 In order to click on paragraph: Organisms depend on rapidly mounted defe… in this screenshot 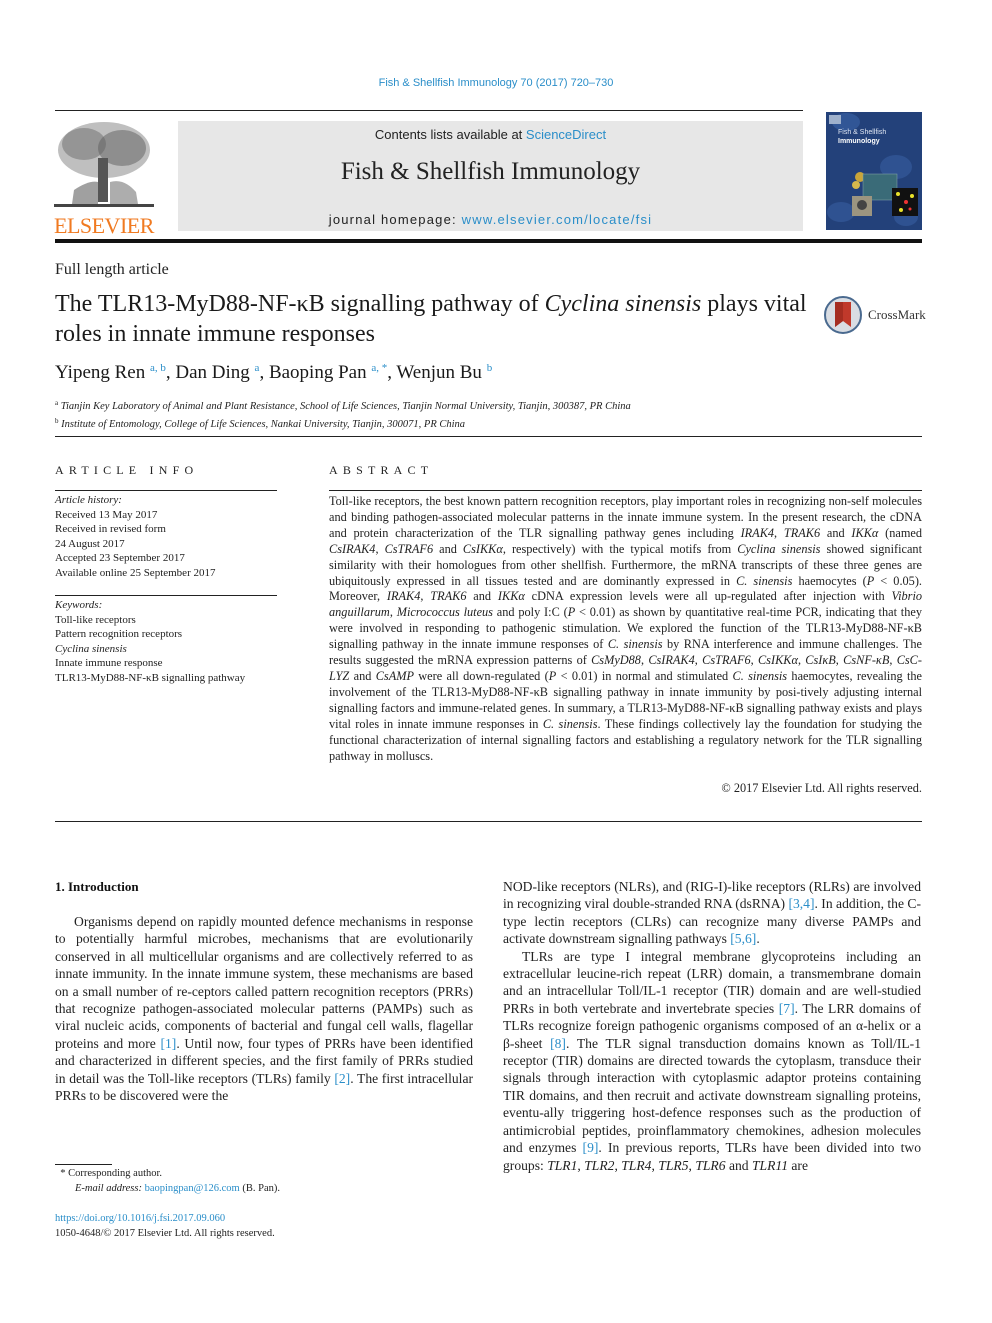, I will do `click(264, 1009)`.